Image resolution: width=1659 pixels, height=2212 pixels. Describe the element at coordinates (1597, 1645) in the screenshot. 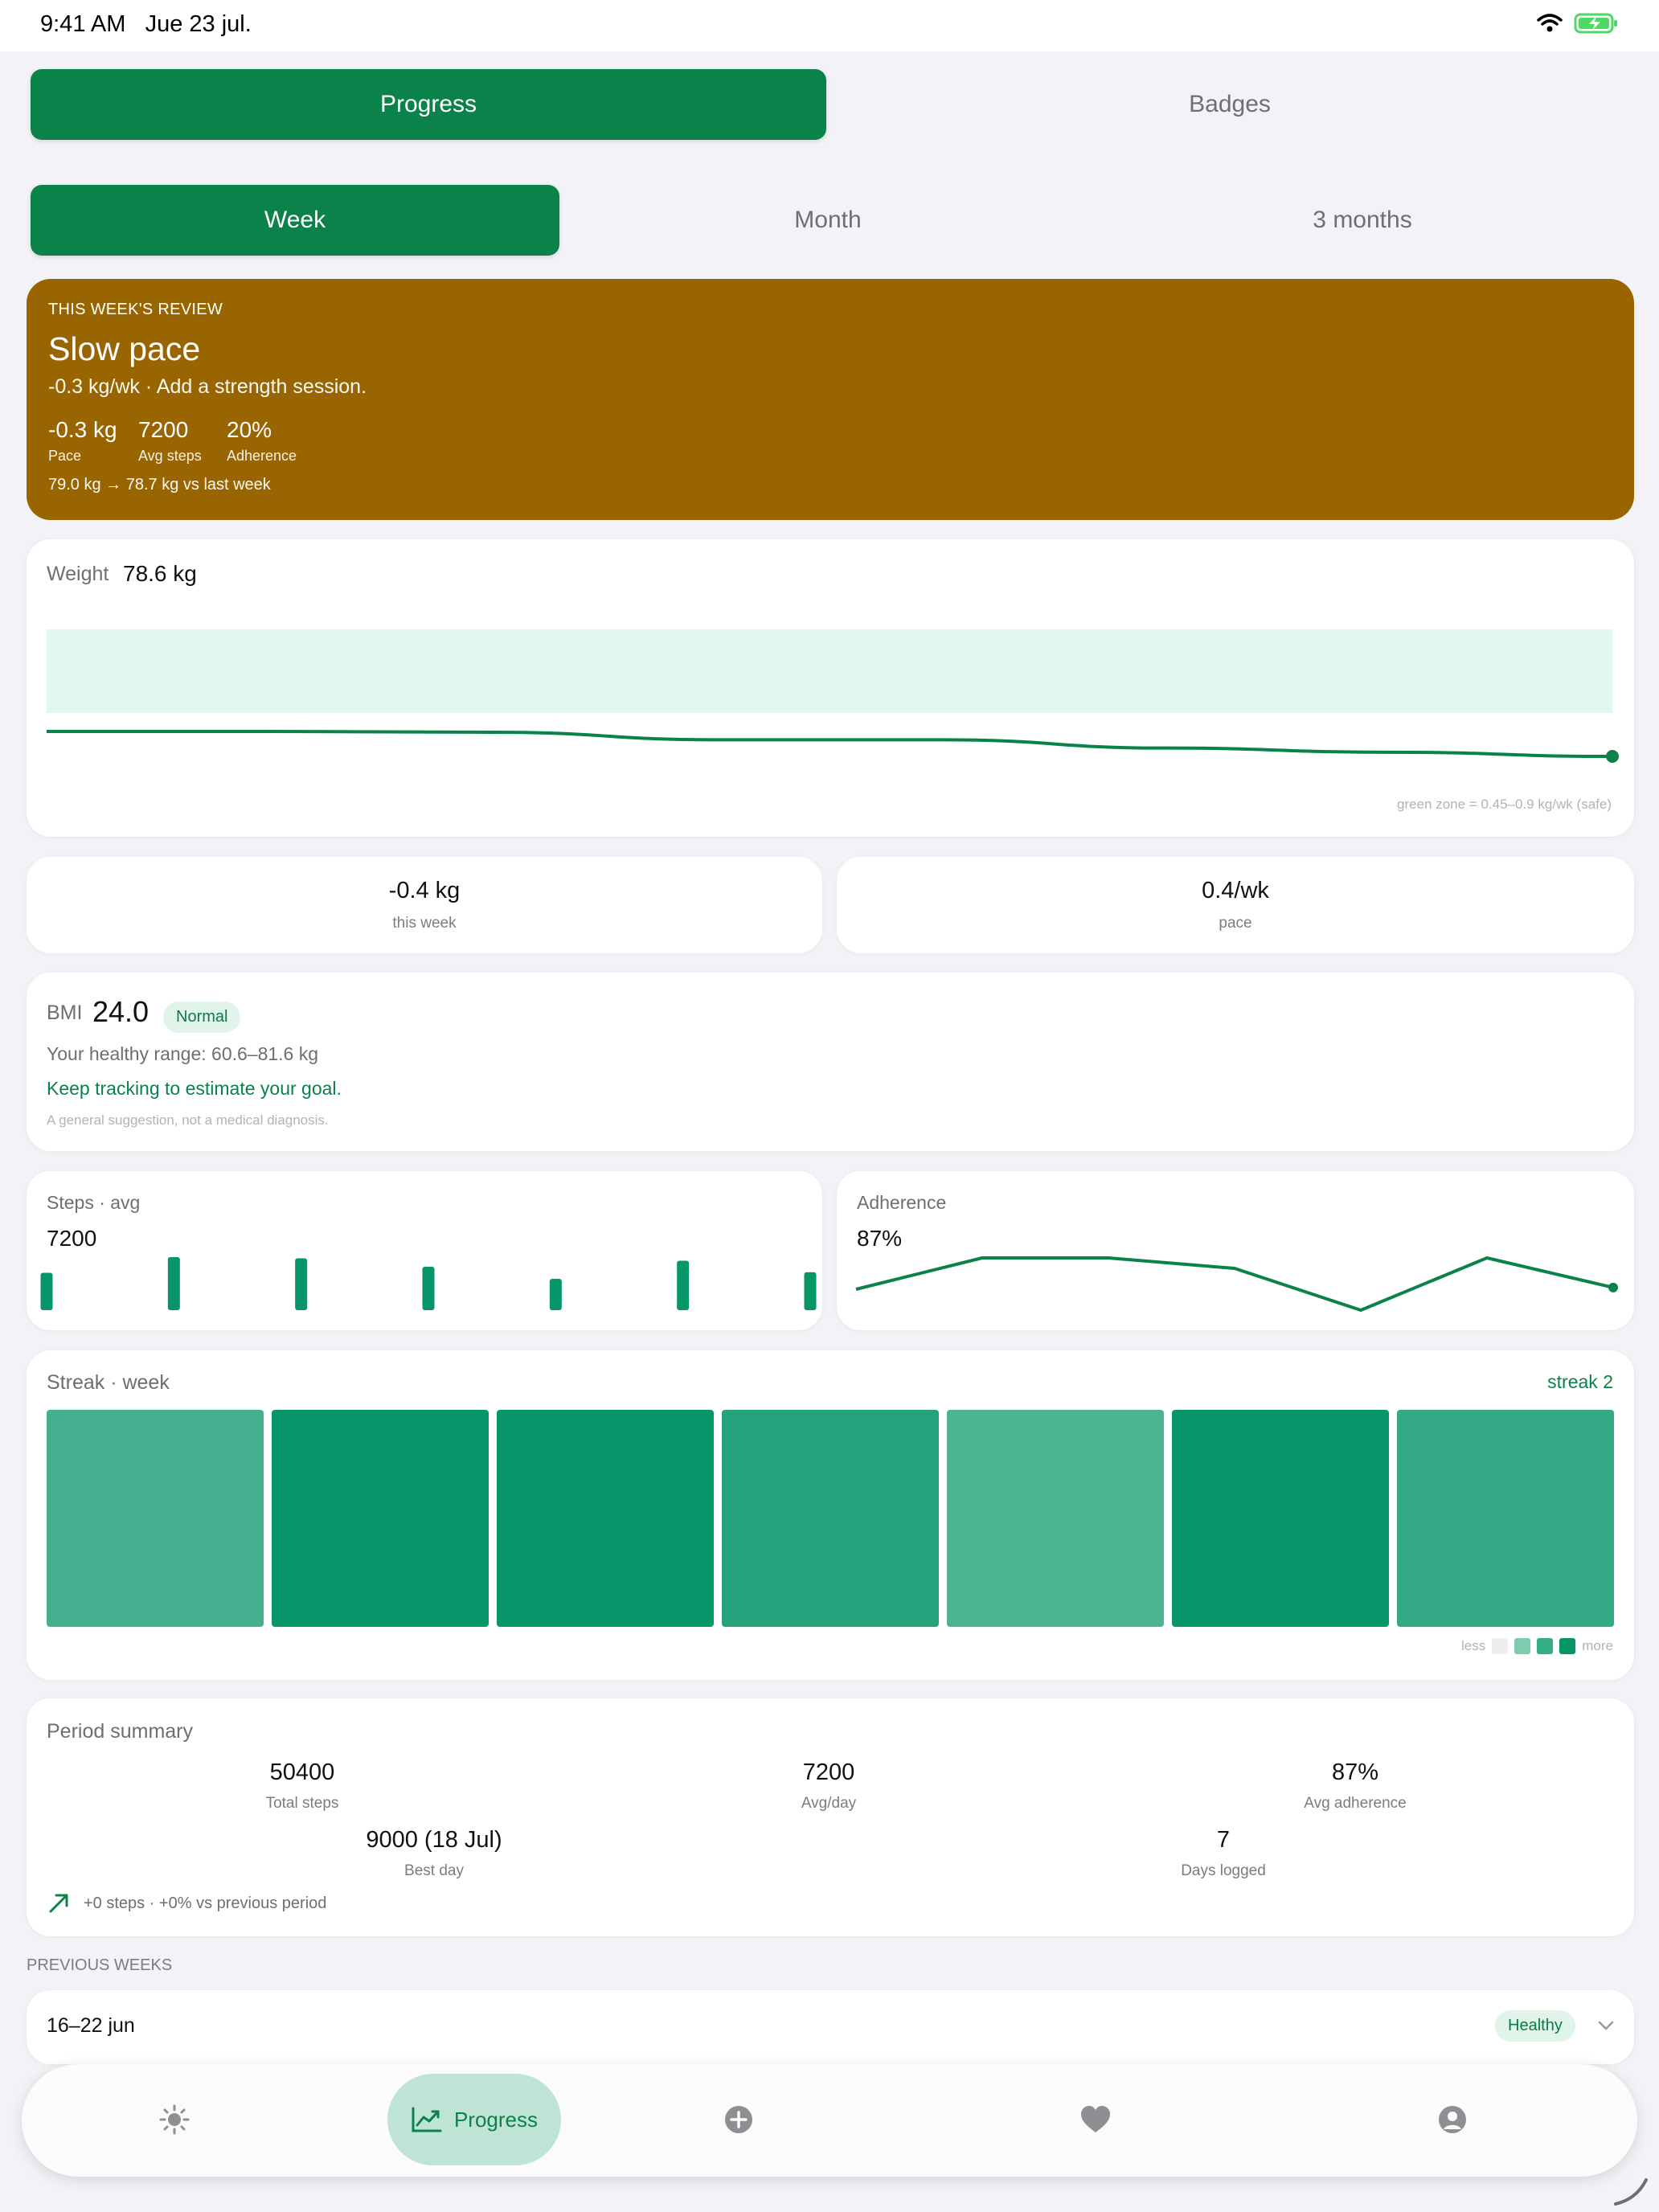

I see `legend-more: more` at that location.